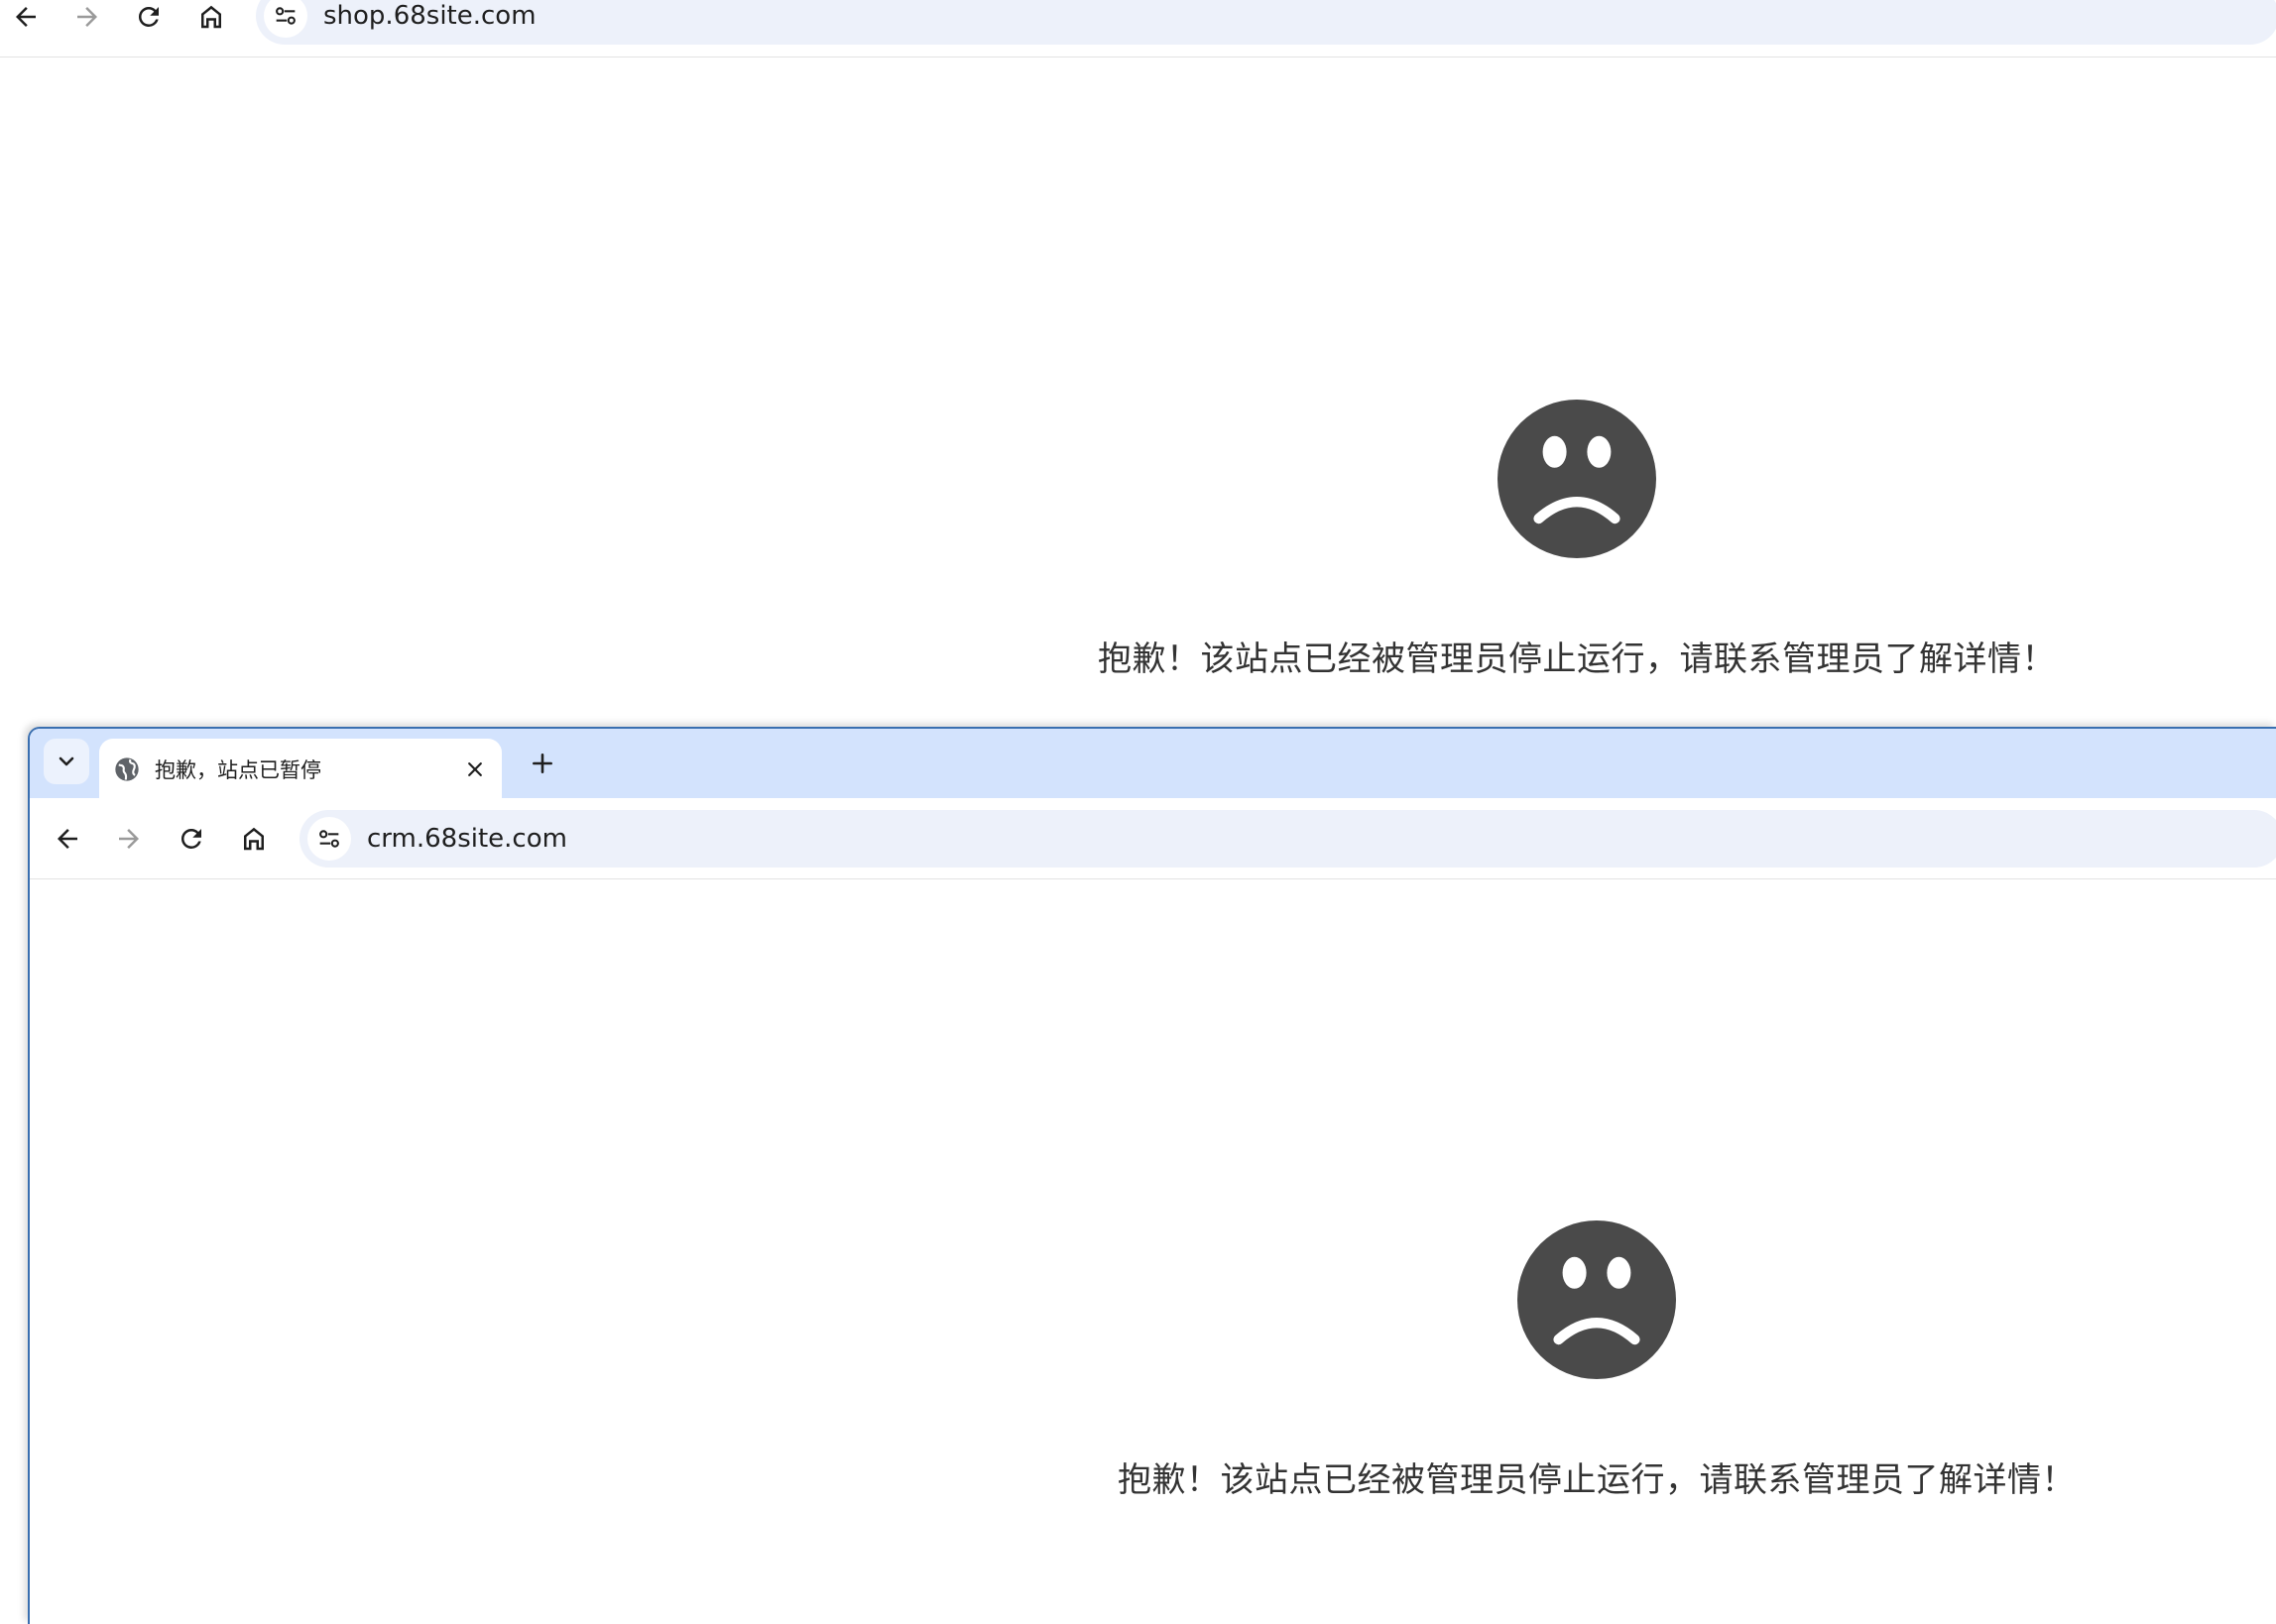  What do you see at coordinates (238, 770) in the screenshot?
I see `tab-title: 抱歉，站点已暂停` at bounding box center [238, 770].